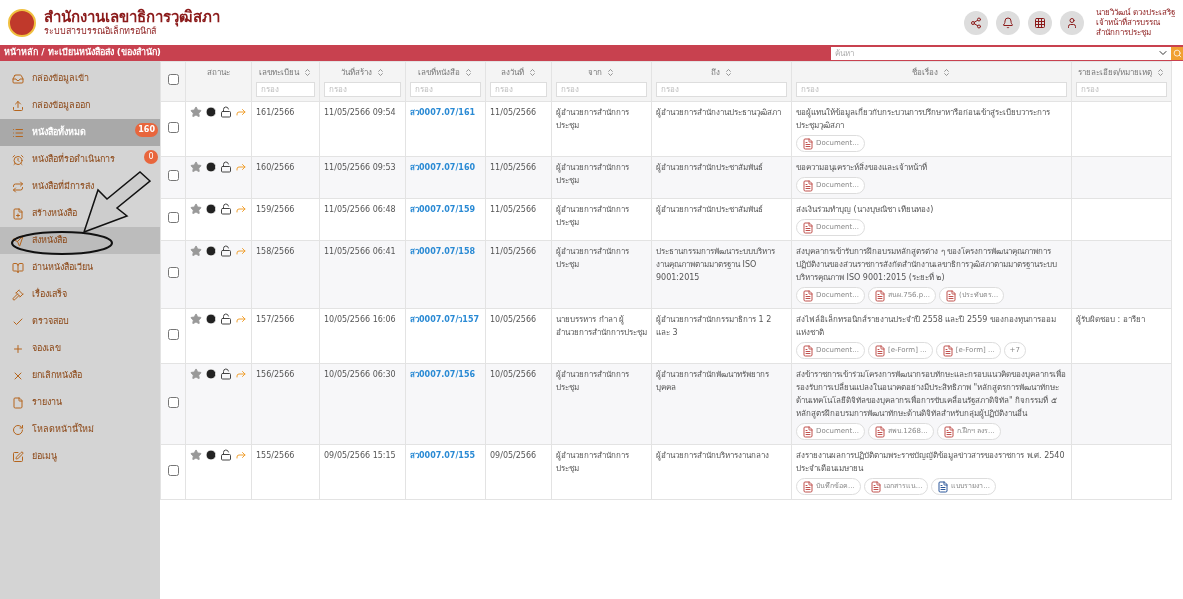  I want to click on table-cell: ผู้อำนวยการสำนักประชาสัมพันธ์, so click(721, 219).